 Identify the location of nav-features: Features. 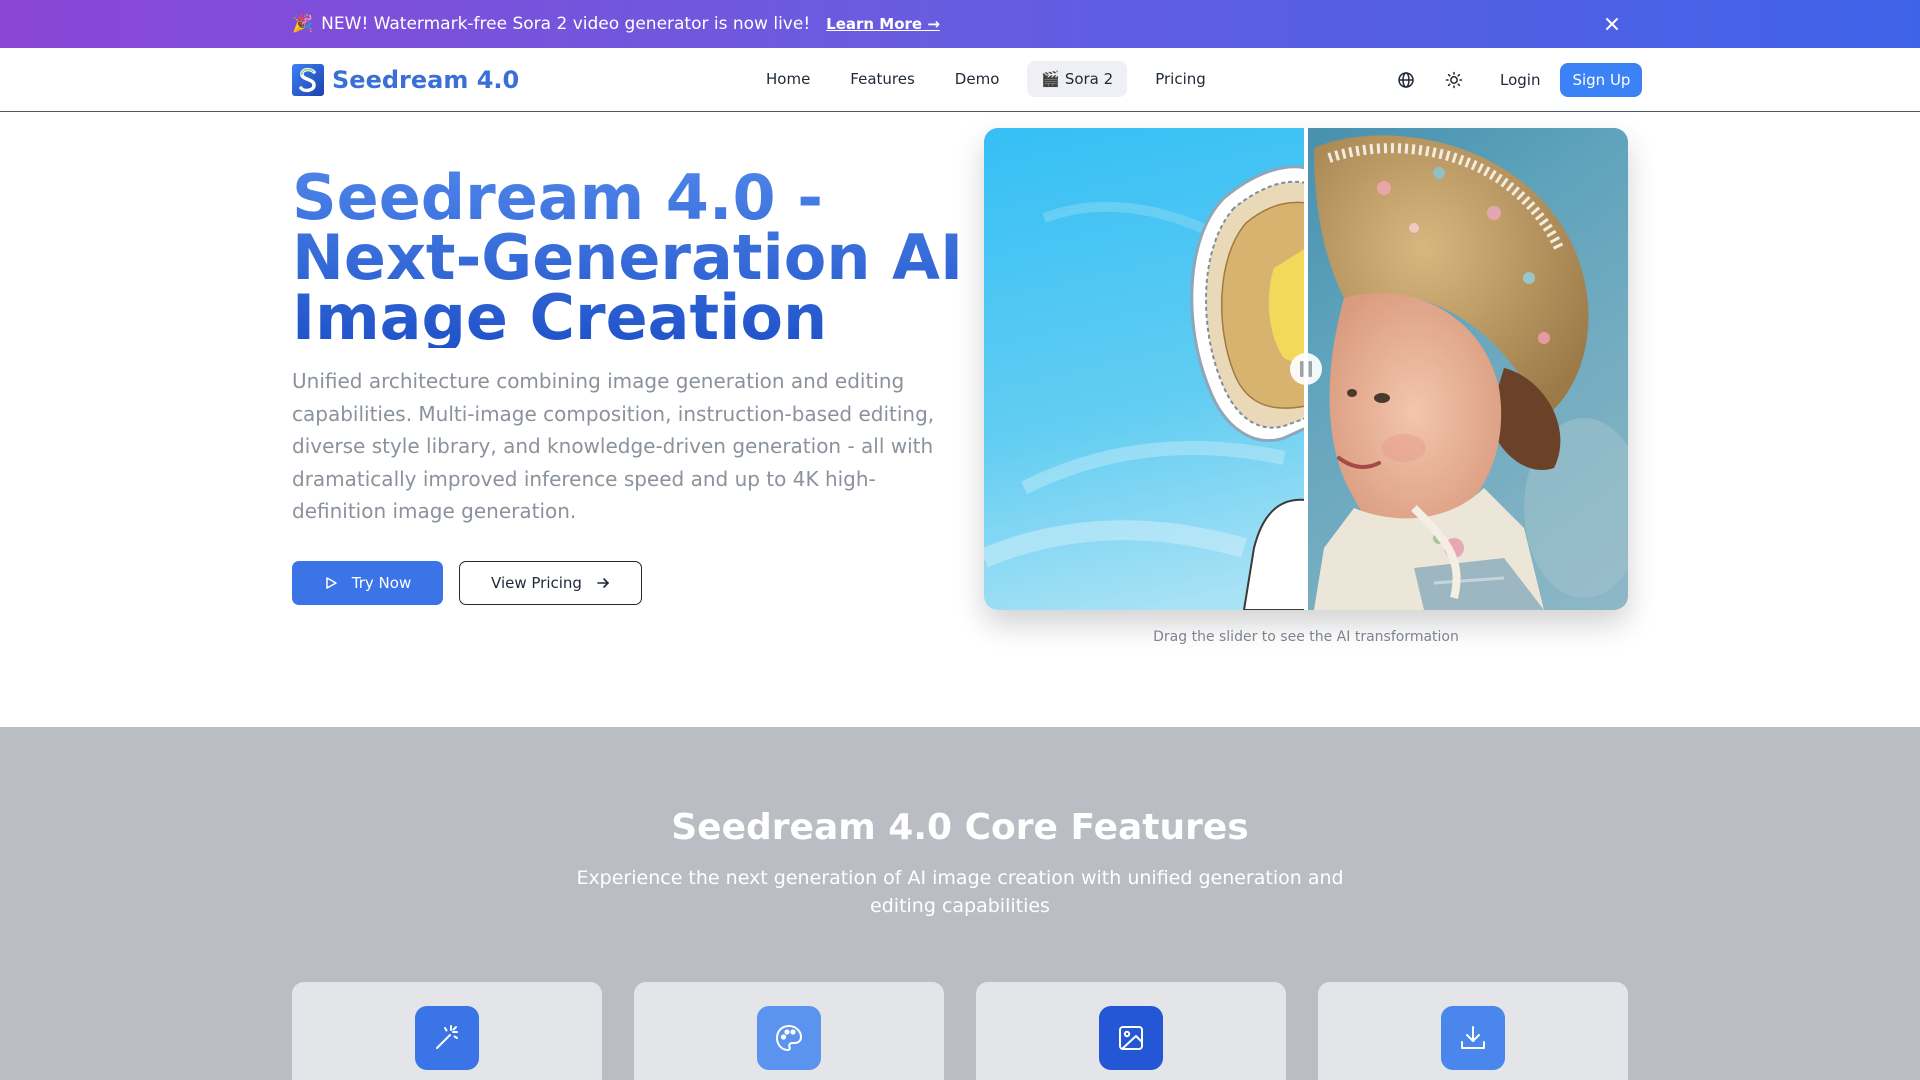
(882, 79).